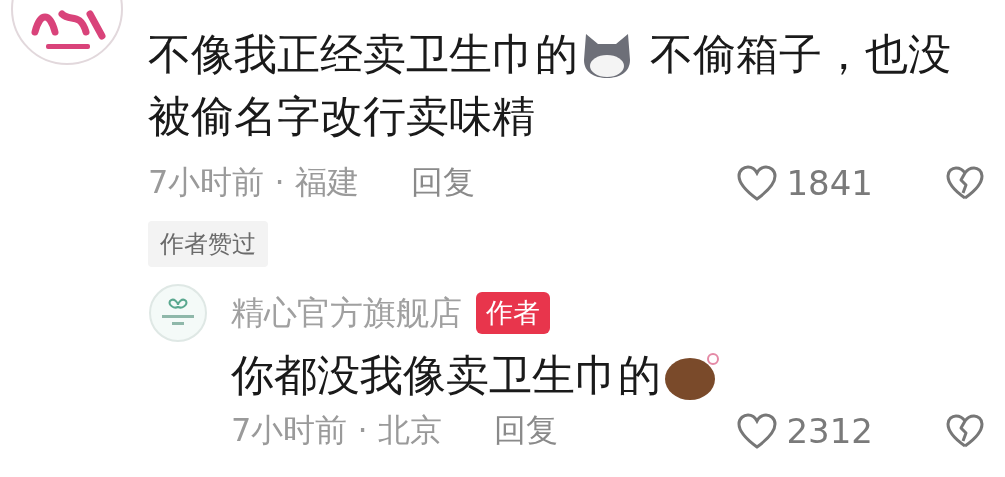 The image size is (1005, 477). What do you see at coordinates (692, 376) in the screenshot?
I see `sticker-icon` at bounding box center [692, 376].